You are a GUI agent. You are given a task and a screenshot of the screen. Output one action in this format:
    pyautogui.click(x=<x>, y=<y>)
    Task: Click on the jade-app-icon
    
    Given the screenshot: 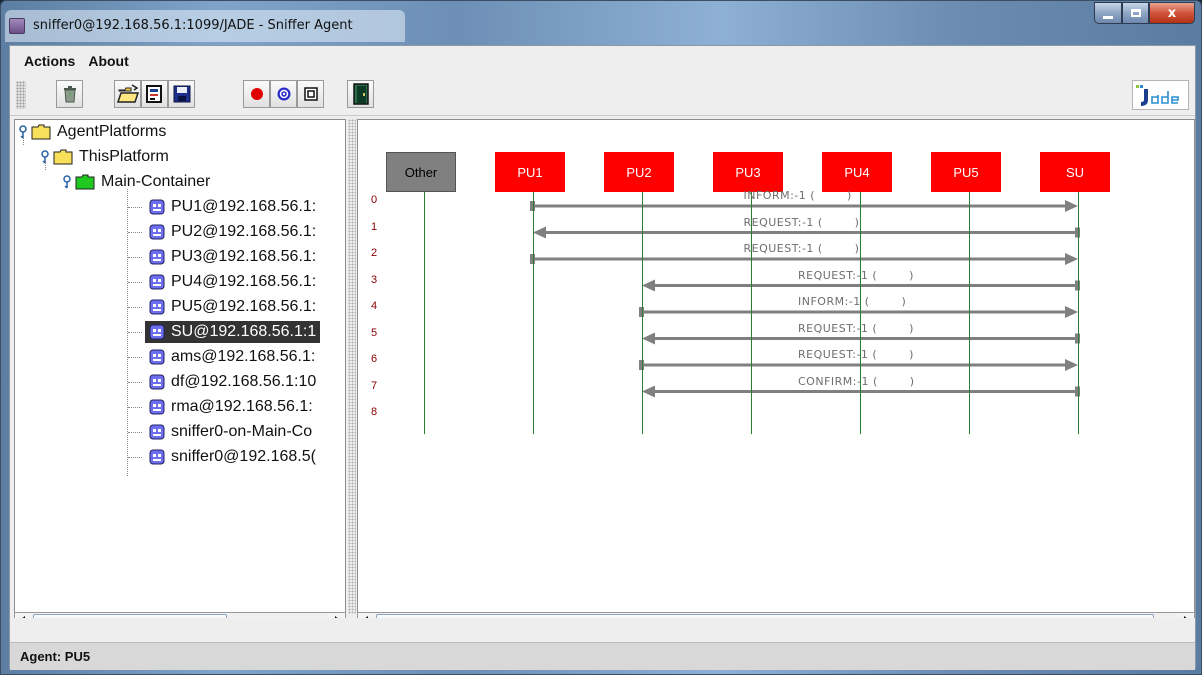 What is the action you would take?
    pyautogui.click(x=17, y=26)
    